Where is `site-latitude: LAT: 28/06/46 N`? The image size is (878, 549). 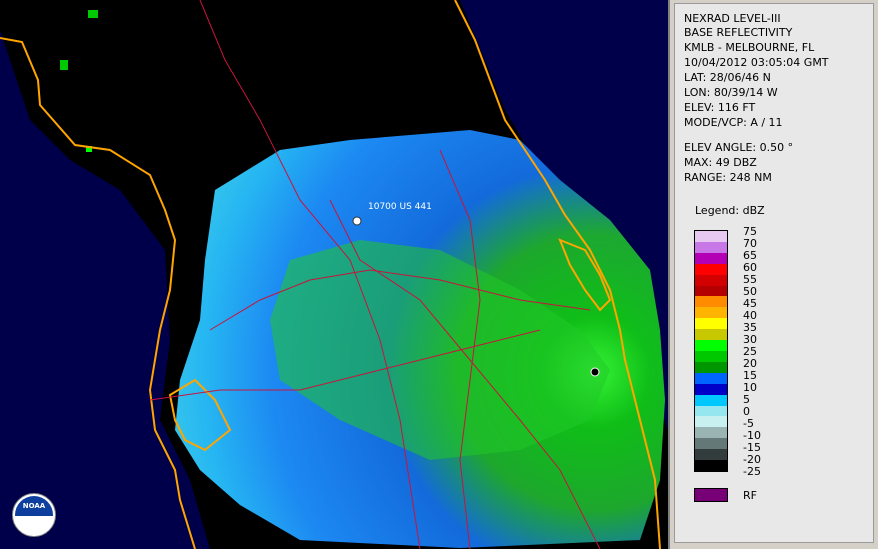 site-latitude: LAT: 28/06/46 N is located at coordinates (727, 77).